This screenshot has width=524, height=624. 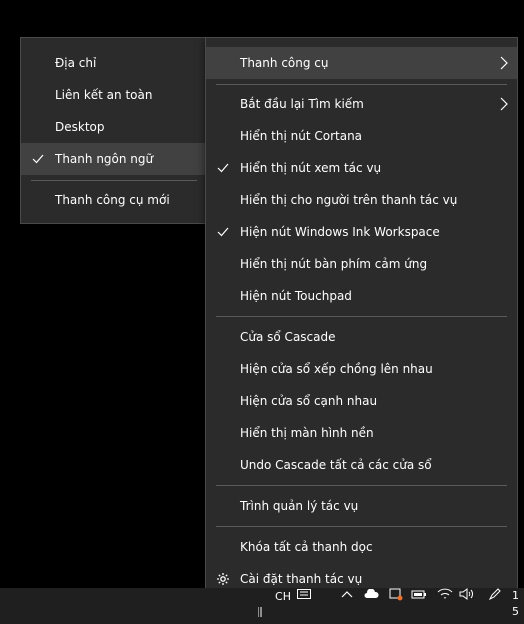 I want to click on submenu-item-label: Địa chỉ, so click(x=76, y=63).